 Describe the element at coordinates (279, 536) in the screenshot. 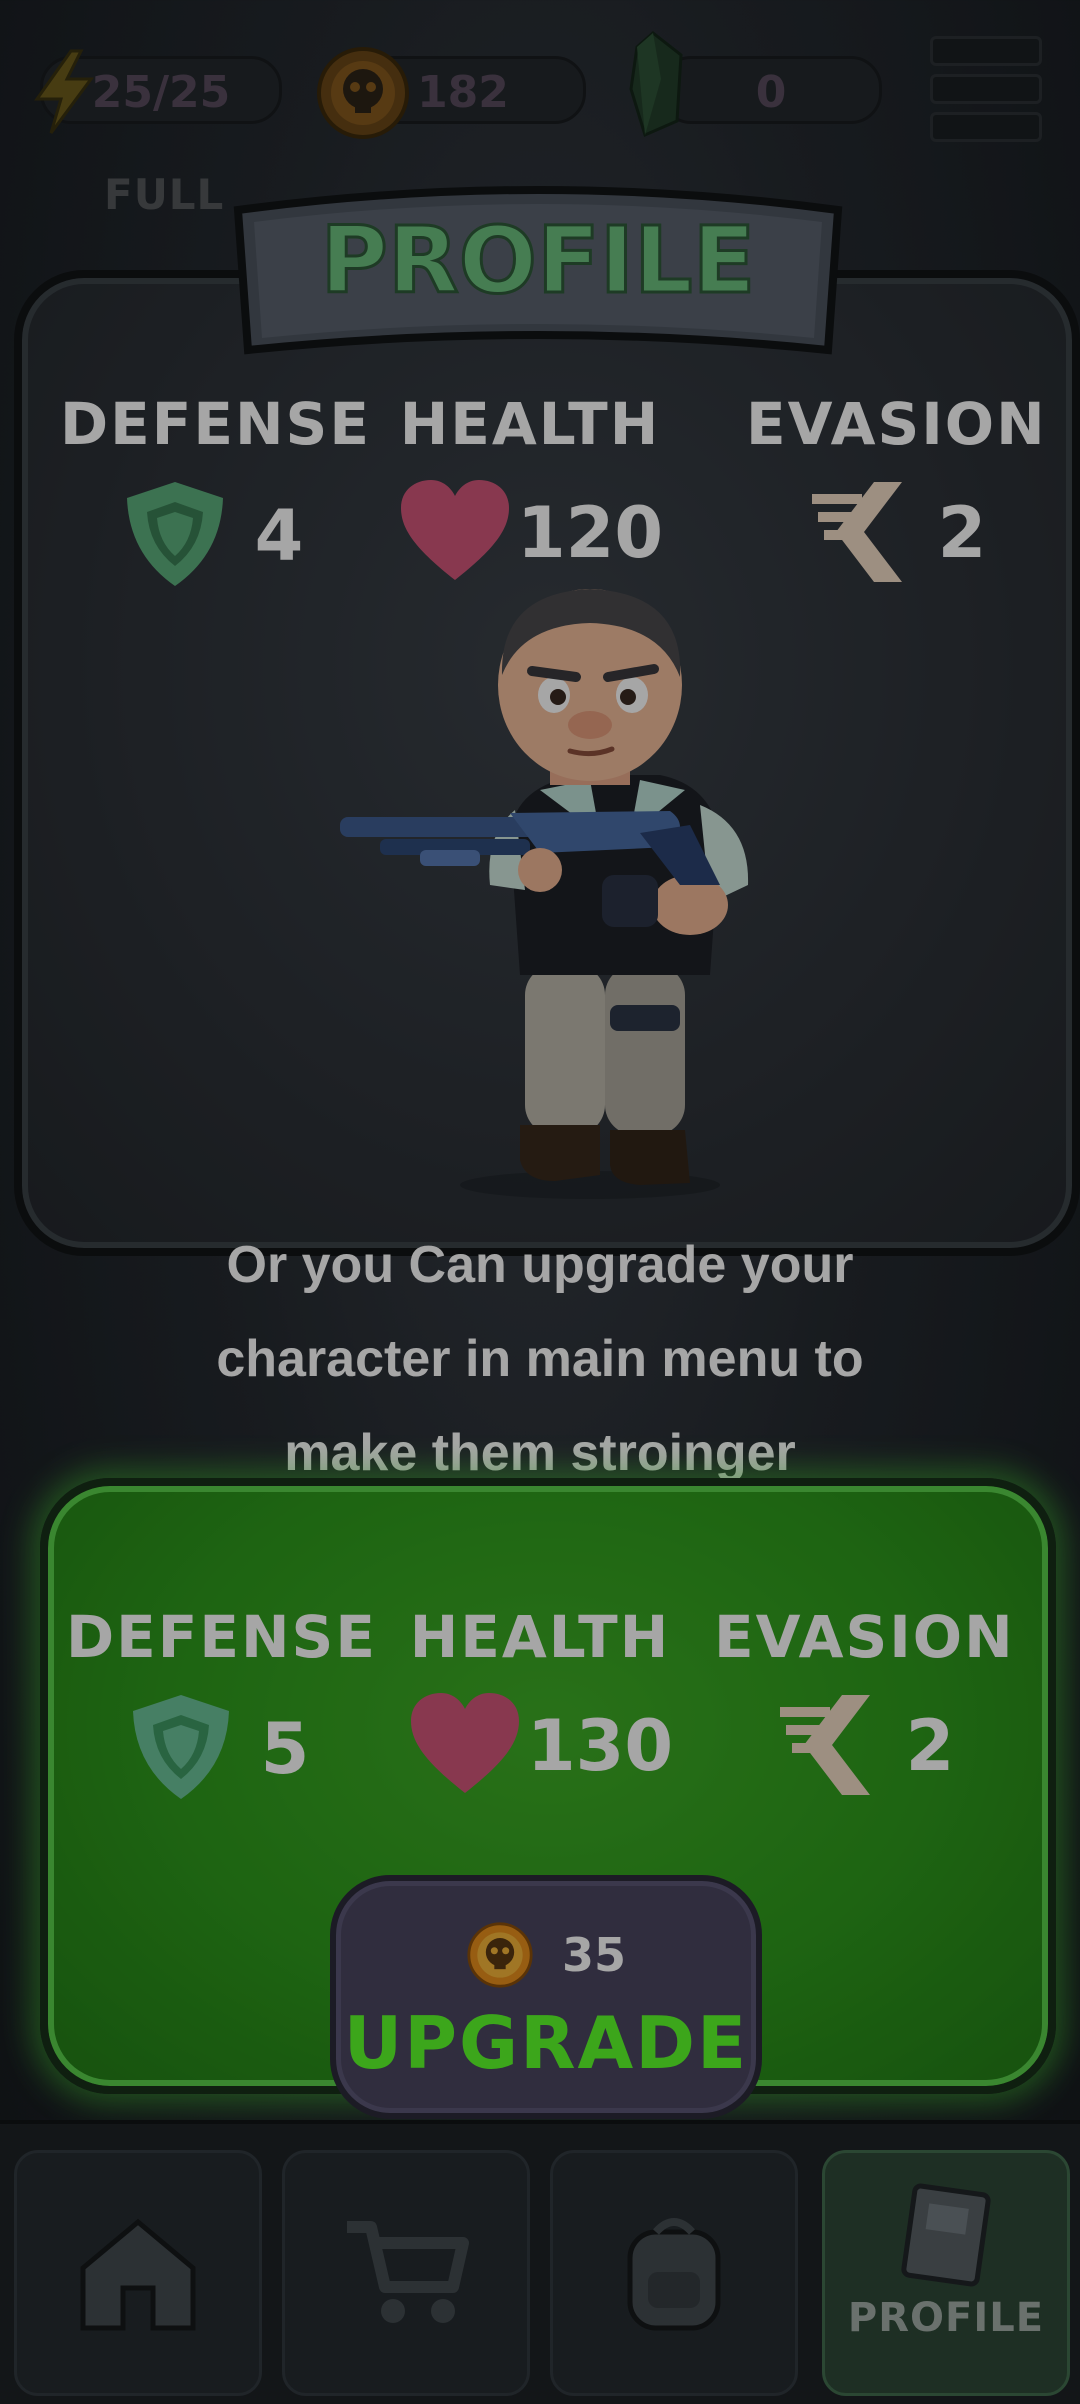

I see `defense-value: 4` at that location.